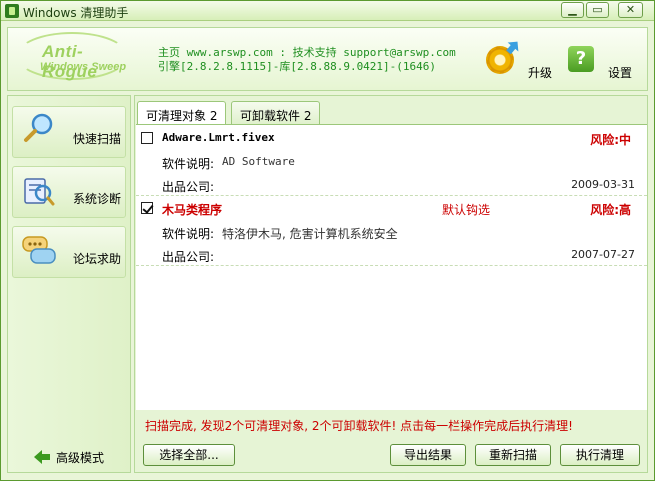 The image size is (655, 481). Describe the element at coordinates (69, 252) in the screenshot. I see `sidebar-item-forum-help: 论坛求助` at that location.